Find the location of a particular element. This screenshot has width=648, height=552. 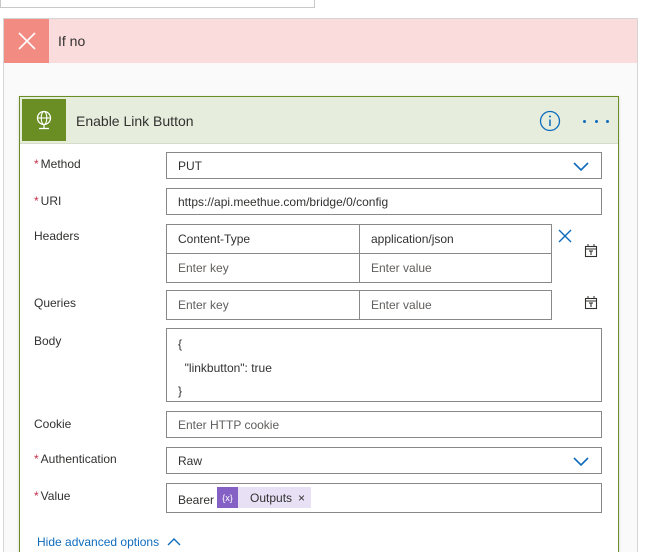

header-value-input: application/json is located at coordinates (455, 239).